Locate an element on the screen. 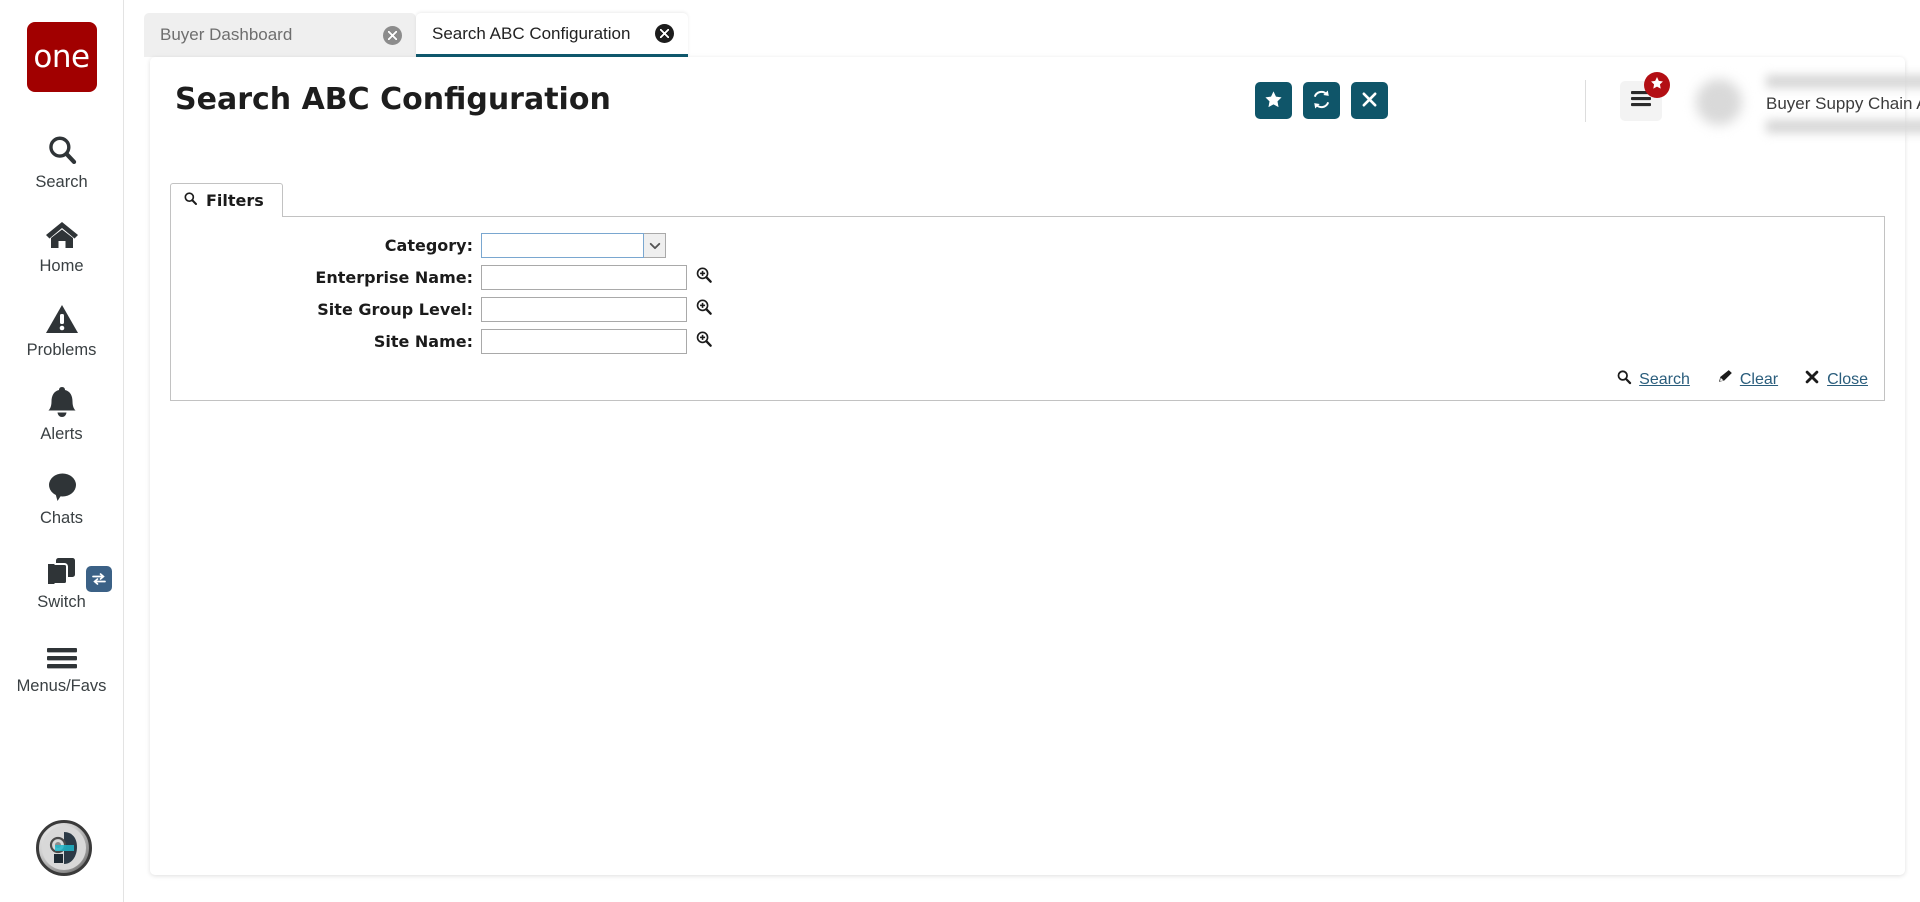  site-name-input is located at coordinates (584, 341).